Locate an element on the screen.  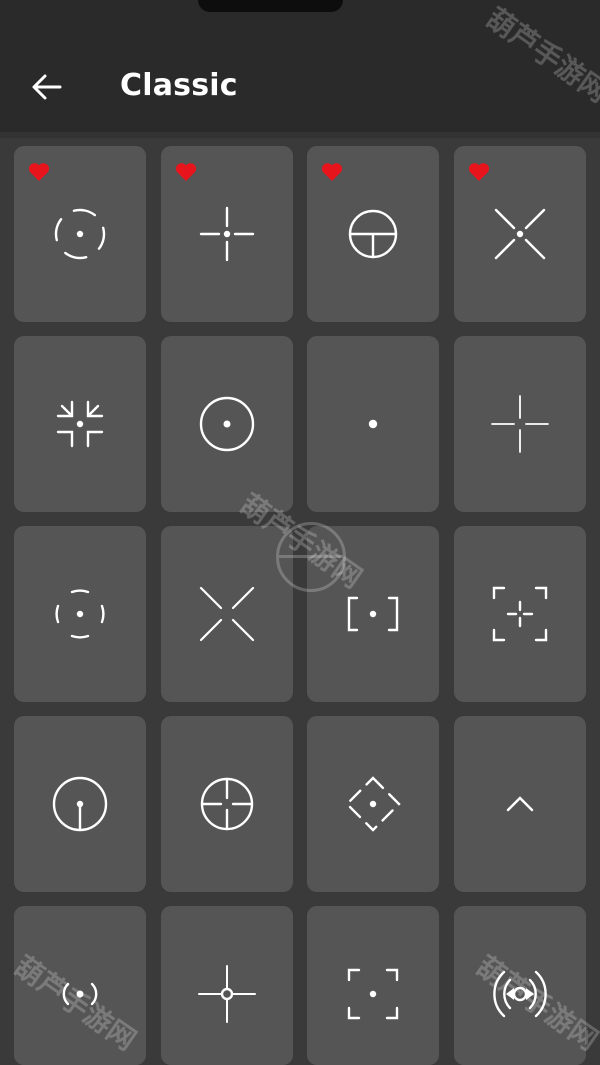
crosshair-cross-dot-icon is located at coordinates (227, 234).